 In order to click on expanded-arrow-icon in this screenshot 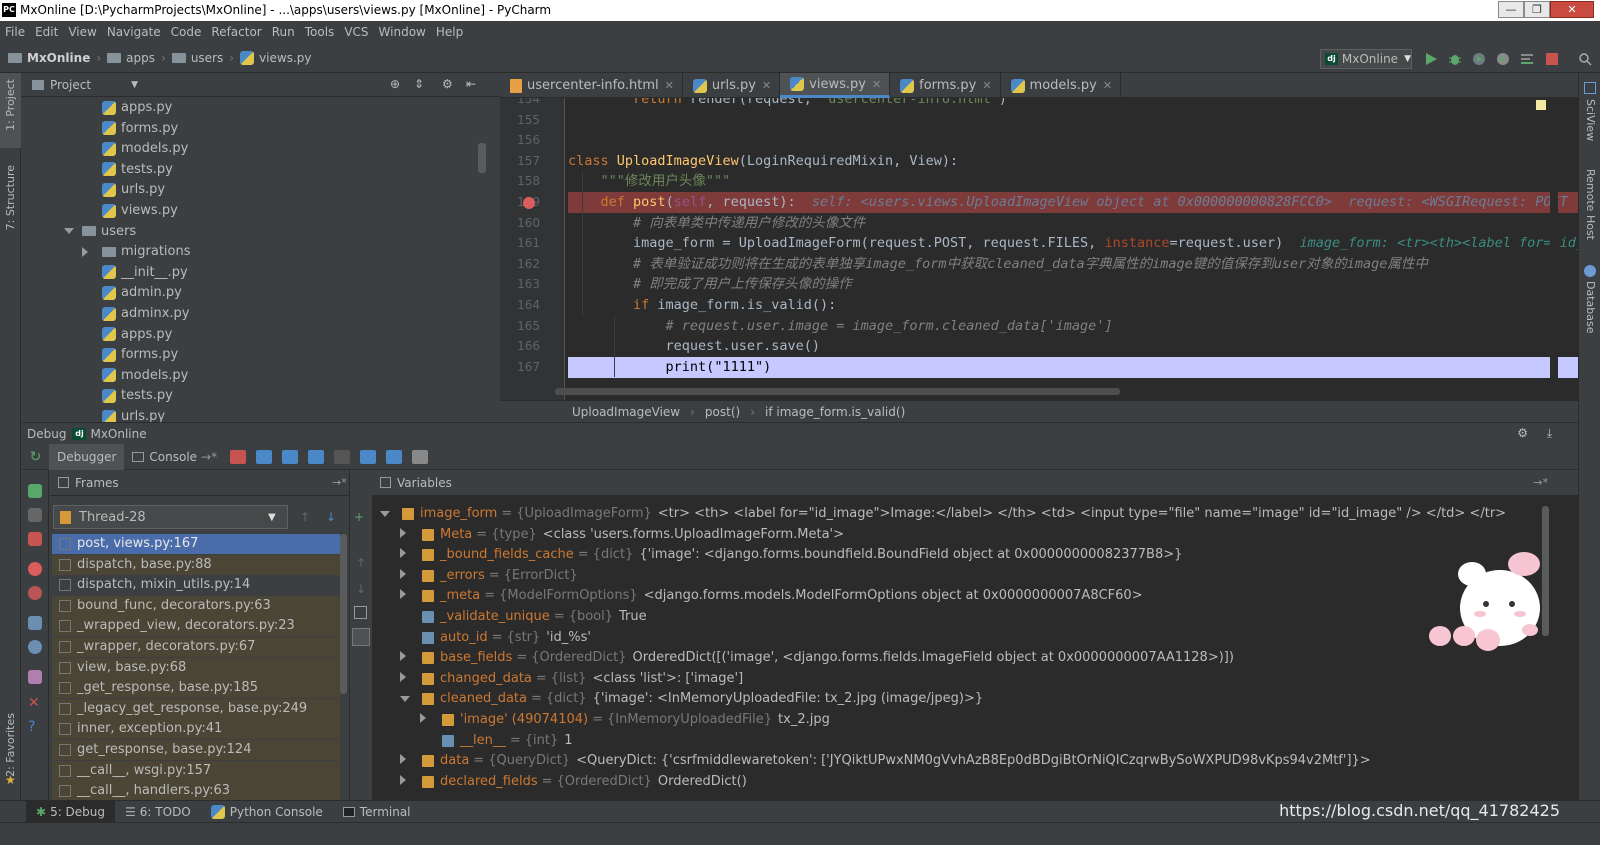, I will do `click(387, 514)`.